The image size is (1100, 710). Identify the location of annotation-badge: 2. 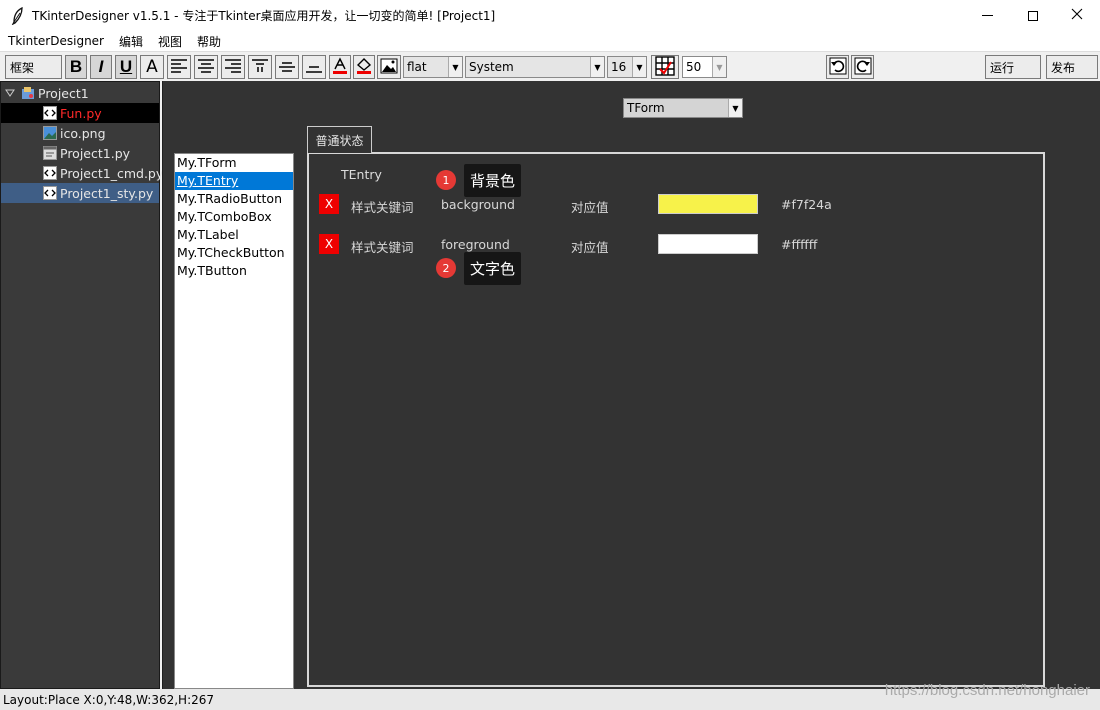
(446, 268).